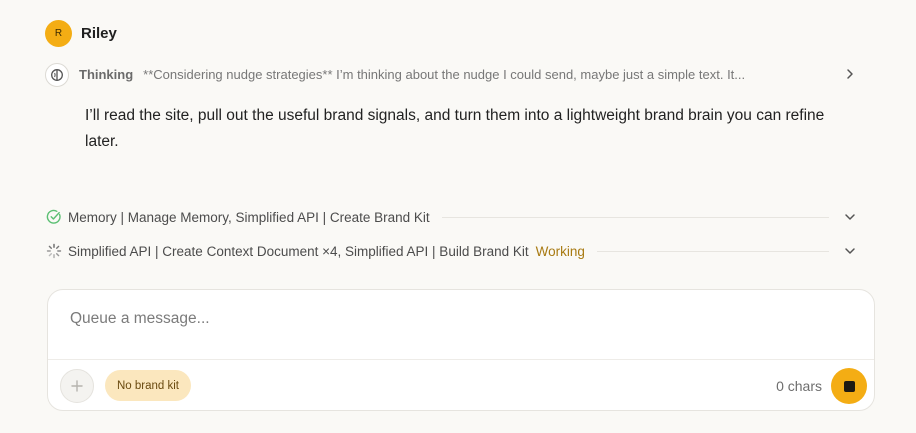  I want to click on add-button, so click(77, 386).